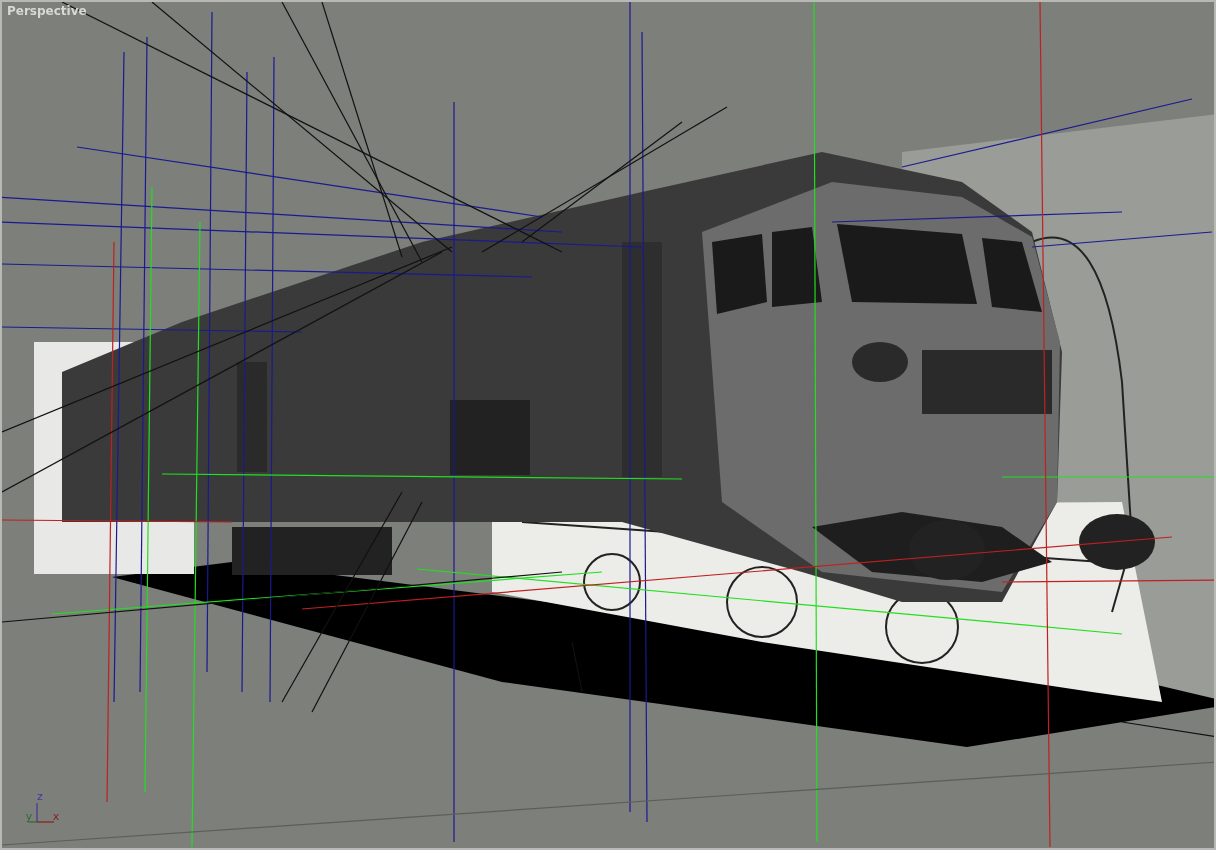  Describe the element at coordinates (41, 812) in the screenshot. I see `axis-gizmo-icon` at that location.